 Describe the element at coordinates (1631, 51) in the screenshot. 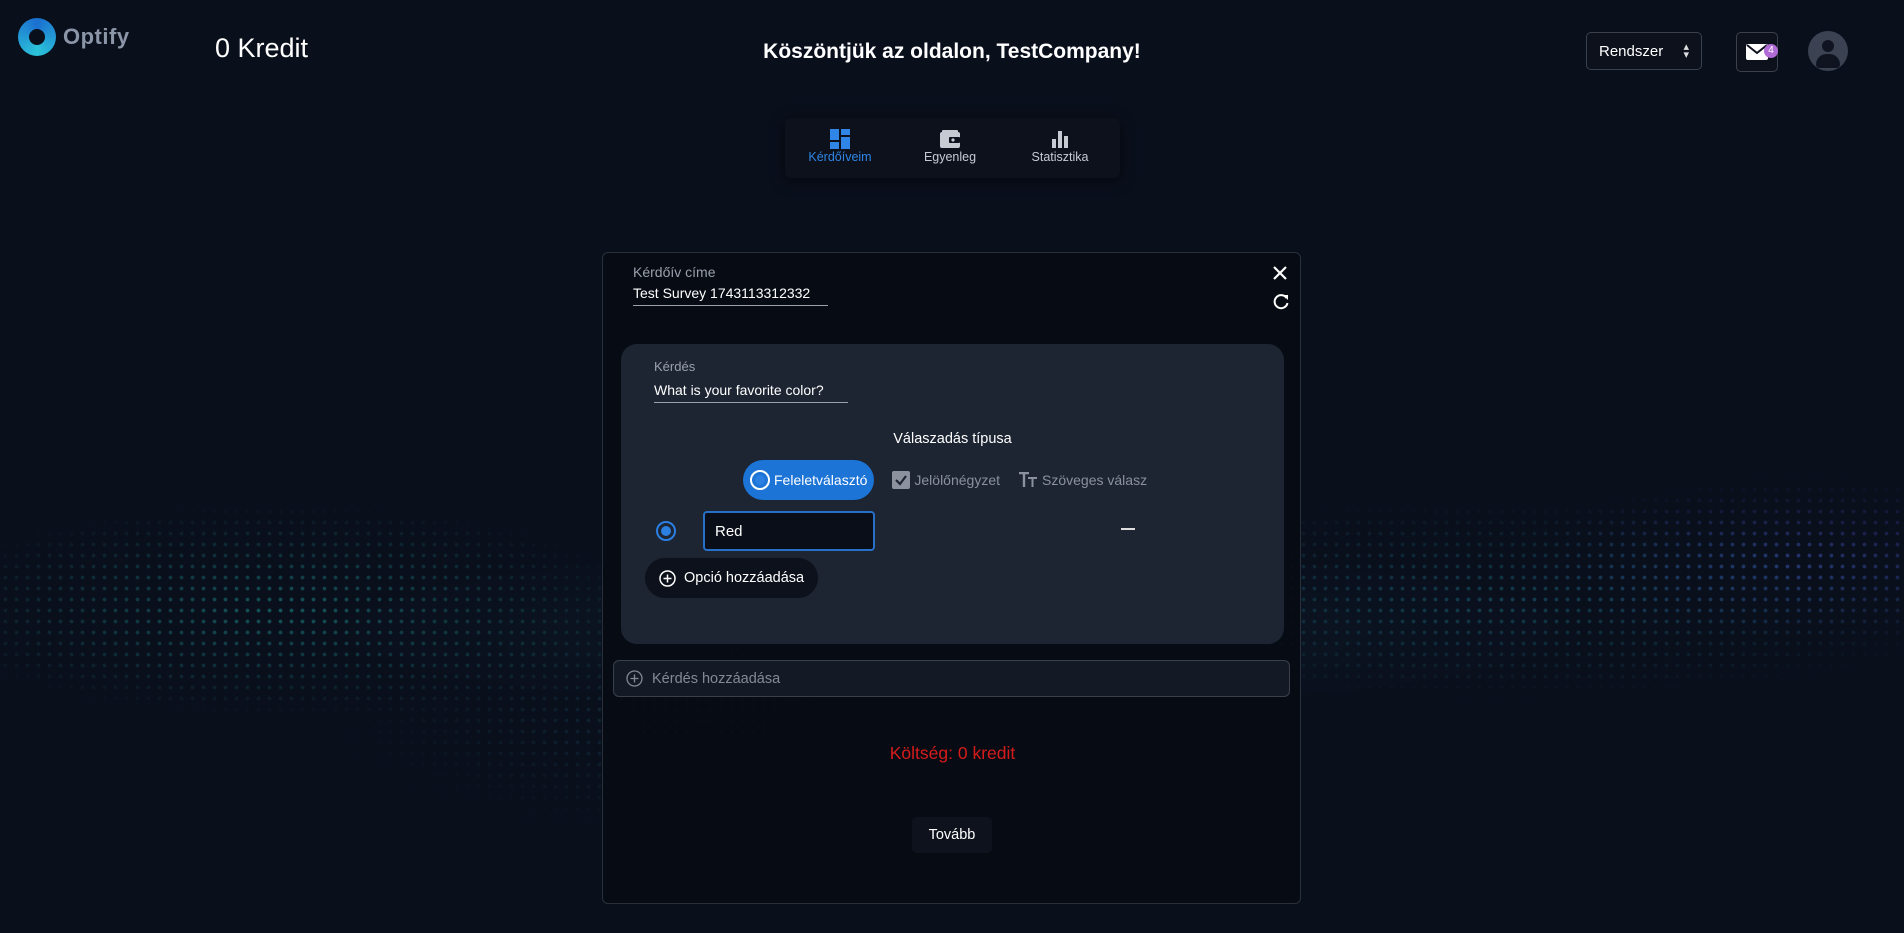

I see `system-select-value: Rendszer` at that location.